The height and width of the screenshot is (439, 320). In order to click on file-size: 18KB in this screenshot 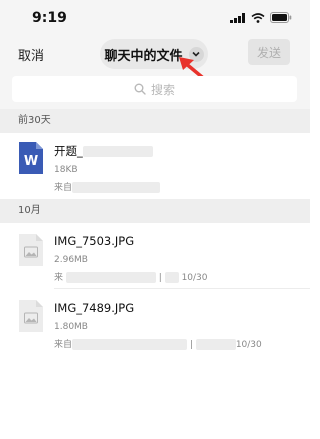, I will do `click(66, 170)`.